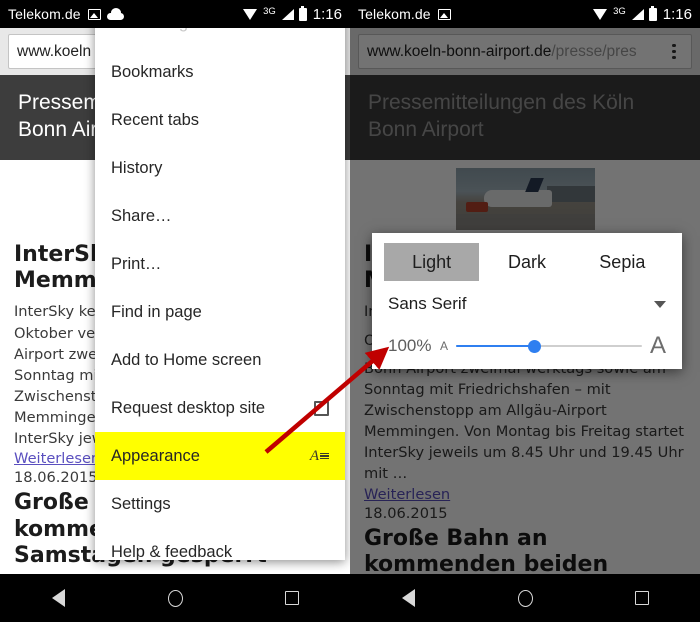 This screenshot has height=622, width=700. I want to click on slider-fill, so click(495, 346).